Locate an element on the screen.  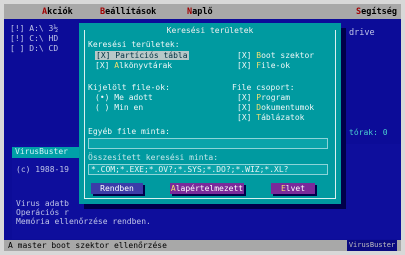
radio-all: ( ) Min en is located at coordinates (119, 108).